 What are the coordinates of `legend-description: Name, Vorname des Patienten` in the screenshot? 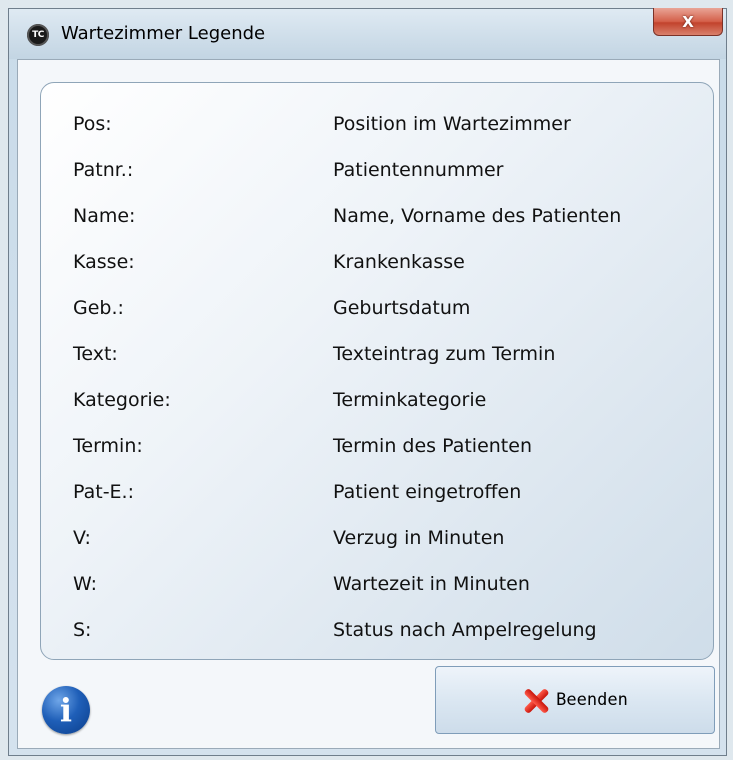 It's located at (477, 216).